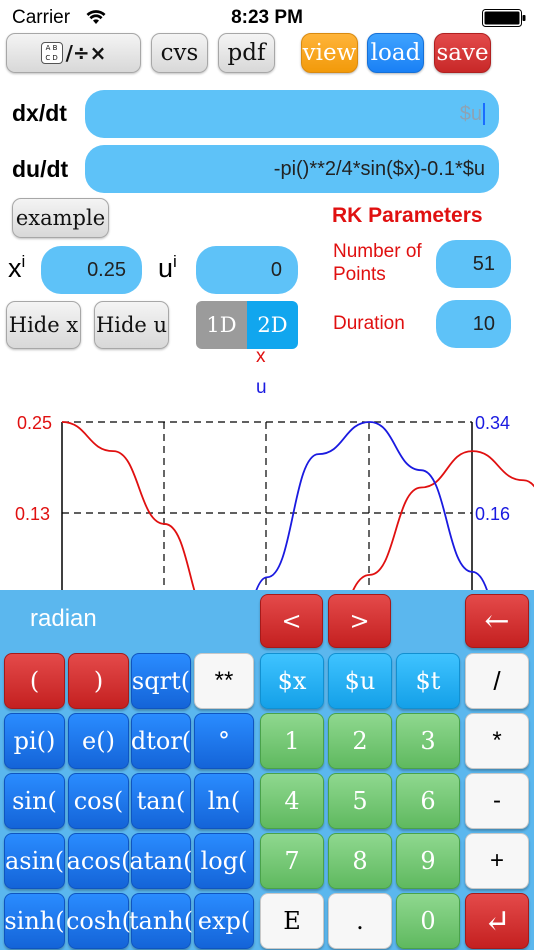 This screenshot has height=950, width=534. I want to click on multiply-key: *, so click(497, 741).